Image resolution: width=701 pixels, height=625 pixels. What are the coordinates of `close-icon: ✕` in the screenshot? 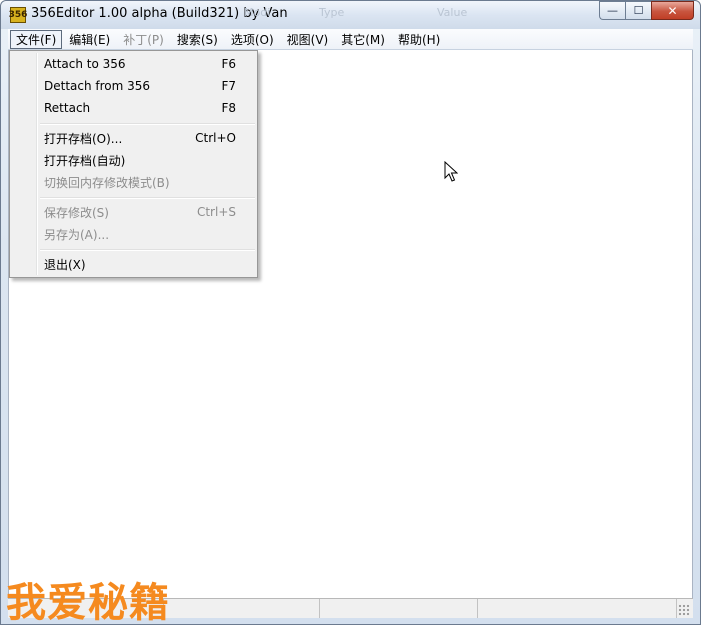 It's located at (672, 10).